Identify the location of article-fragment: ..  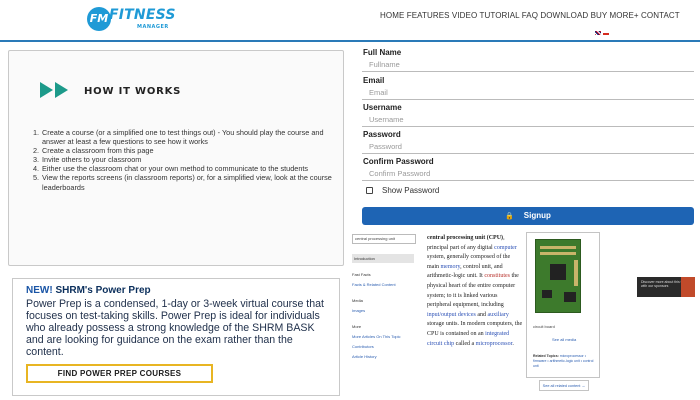
(513, 343).